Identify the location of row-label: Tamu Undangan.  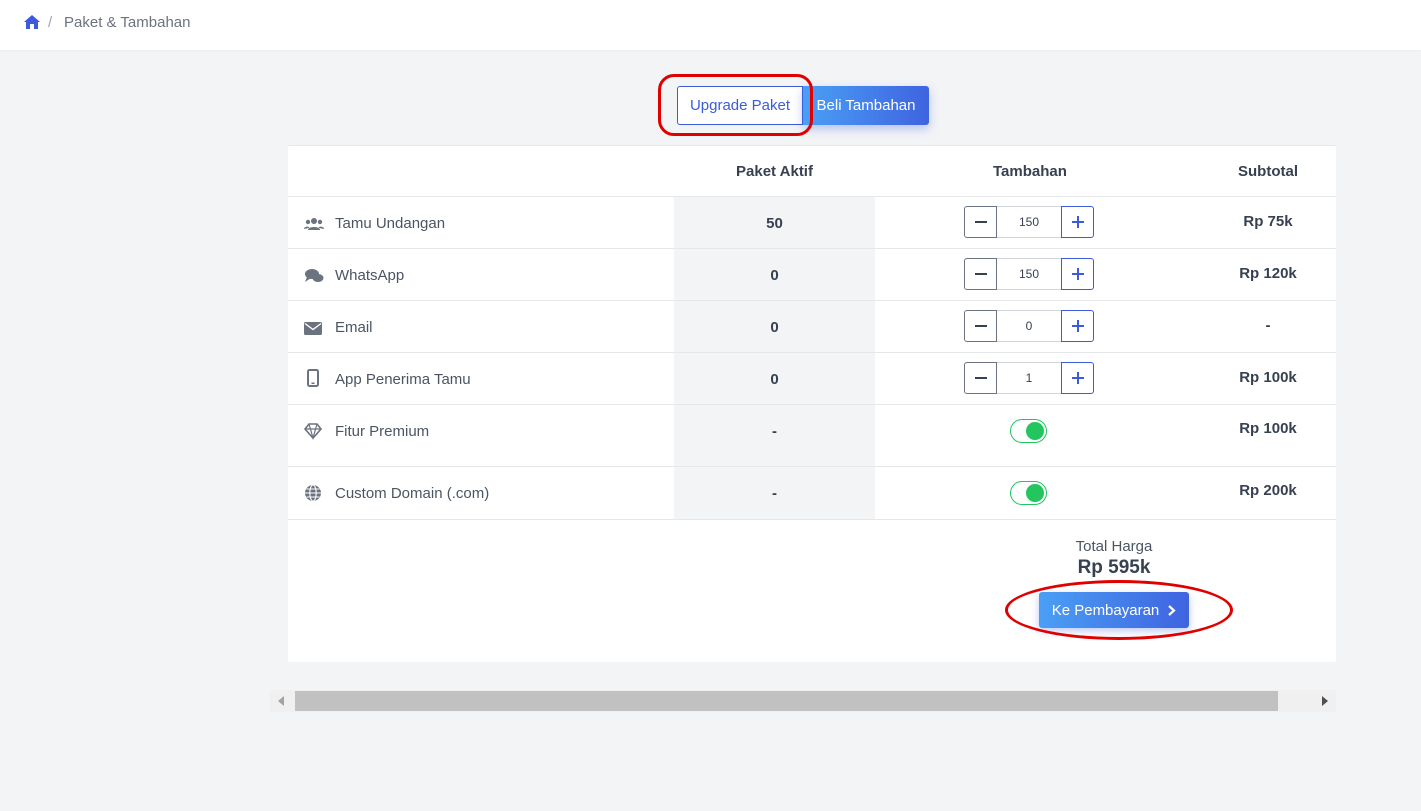
(390, 223).